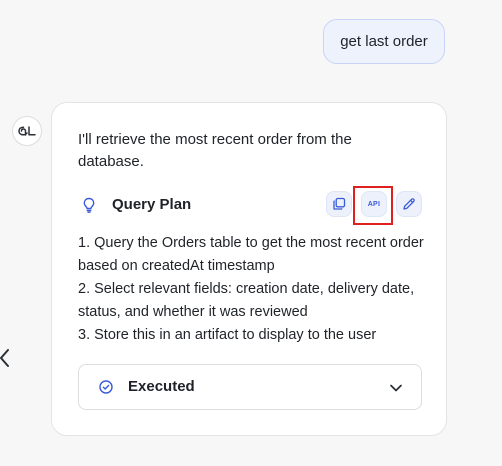 The width and height of the screenshot is (502, 466). I want to click on pencil-icon, so click(409, 204).